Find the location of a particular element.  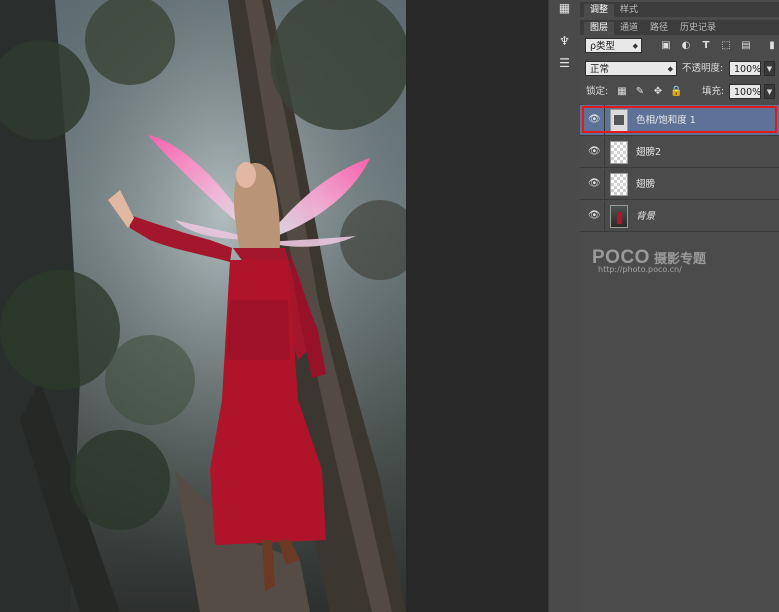

lock-move-icon: ✥ is located at coordinates (658, 92).